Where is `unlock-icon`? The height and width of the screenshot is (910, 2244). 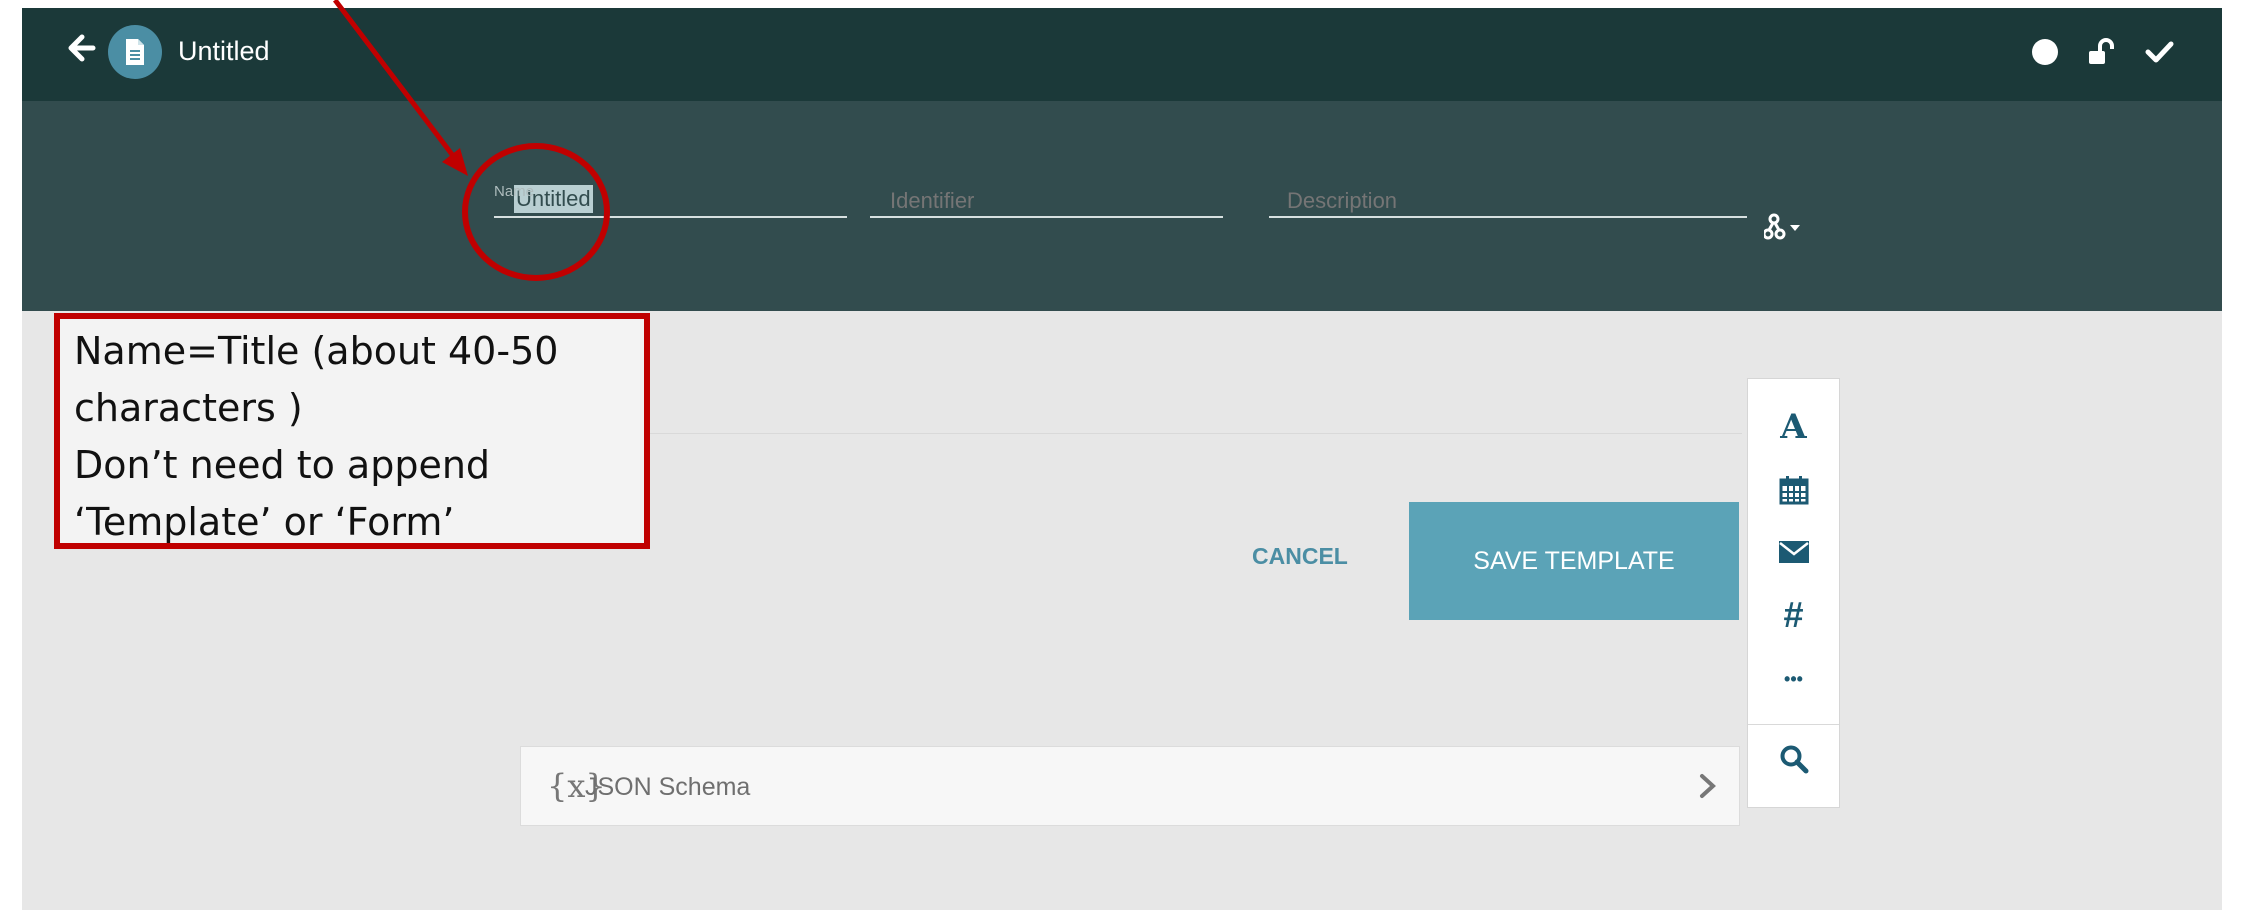
unlock-icon is located at coordinates (2101, 52).